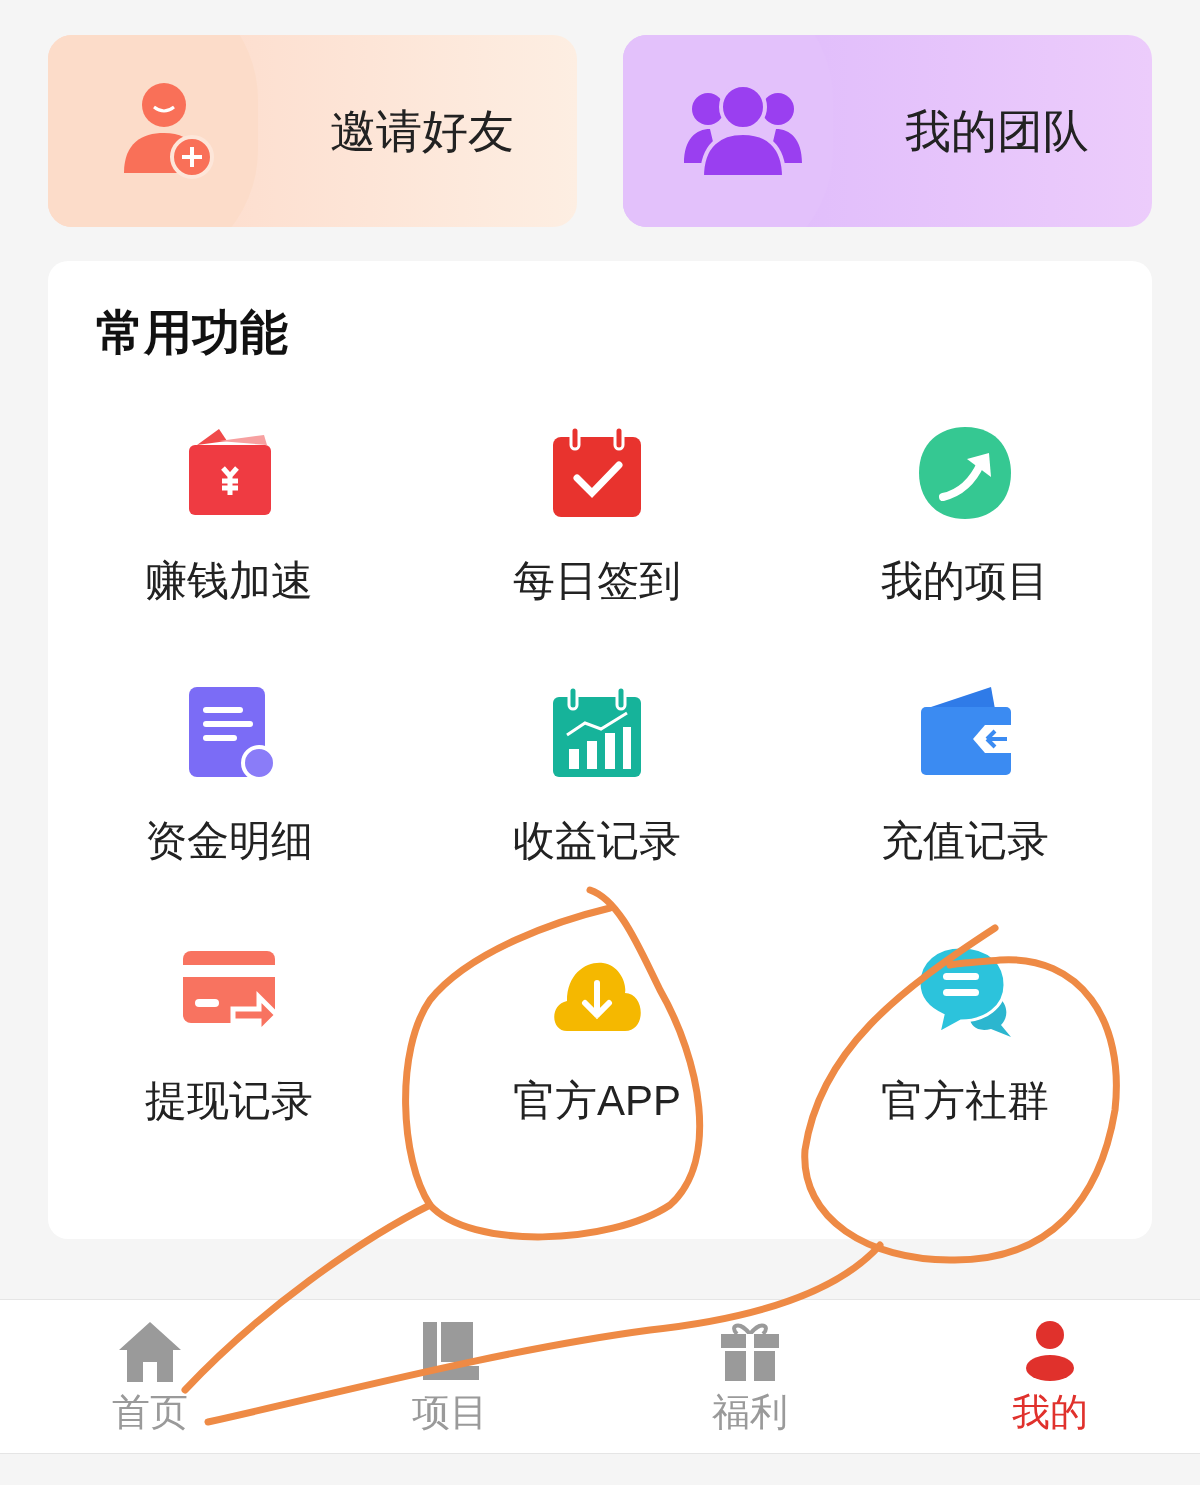 The width and height of the screenshot is (1200, 1485). What do you see at coordinates (965, 581) in the screenshot?
I see `function-label: 我的项目` at bounding box center [965, 581].